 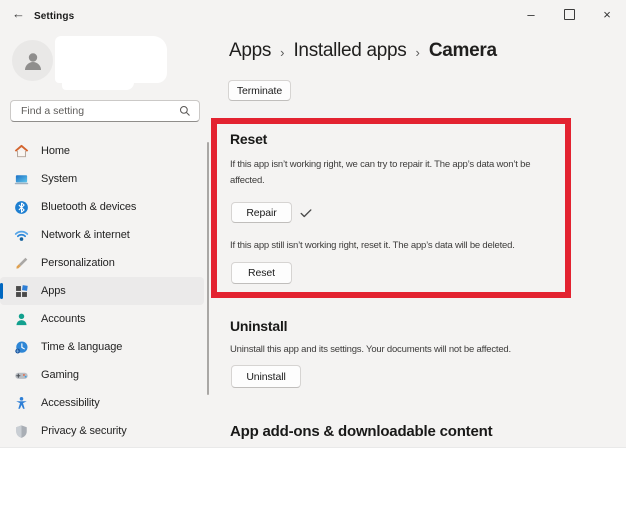 What do you see at coordinates (250, 51) in the screenshot?
I see `breadcrumb-apps: Apps` at bounding box center [250, 51].